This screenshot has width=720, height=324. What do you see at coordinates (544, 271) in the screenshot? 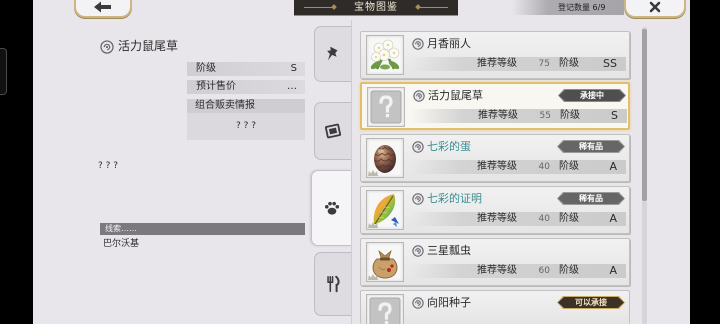
I see `level-value: 60` at bounding box center [544, 271].